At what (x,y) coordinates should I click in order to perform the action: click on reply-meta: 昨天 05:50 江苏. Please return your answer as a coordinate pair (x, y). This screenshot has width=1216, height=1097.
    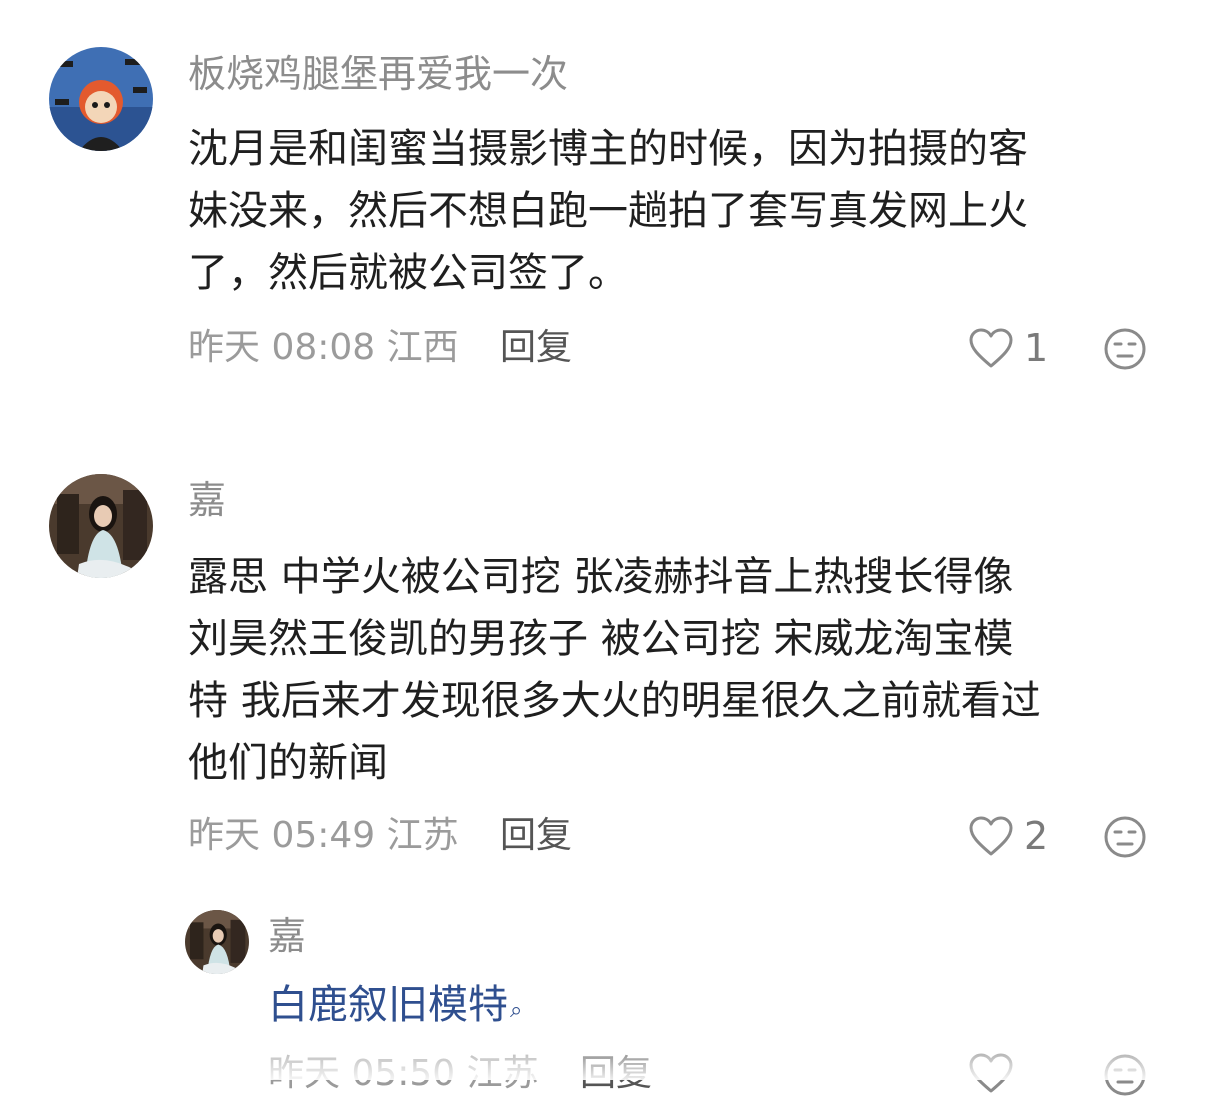
    Looking at the image, I should click on (403, 1074).